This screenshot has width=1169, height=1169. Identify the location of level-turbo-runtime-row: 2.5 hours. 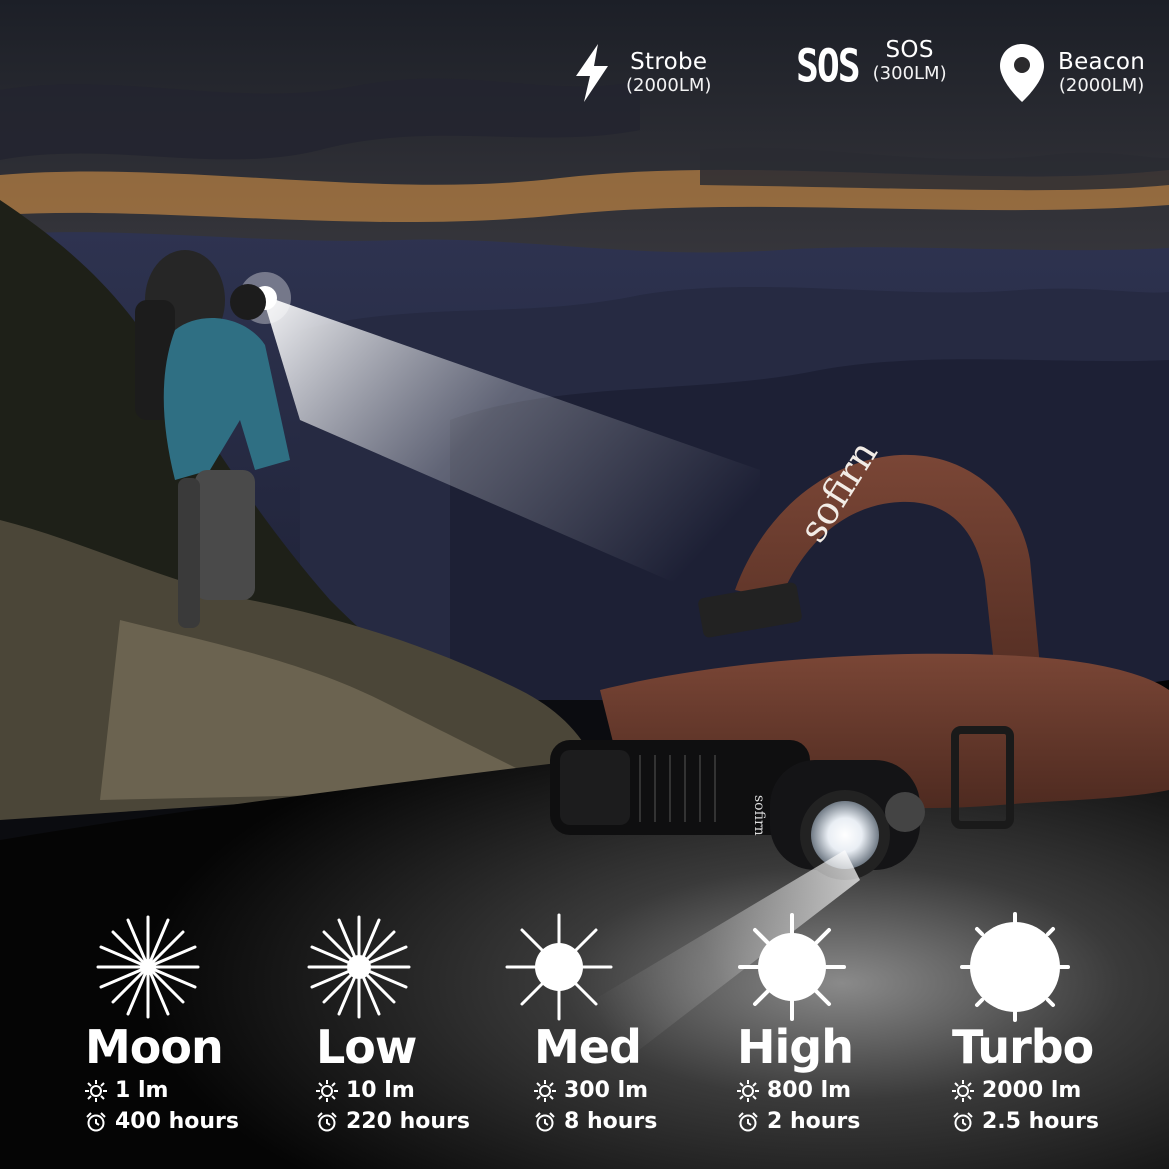
(1025, 1121).